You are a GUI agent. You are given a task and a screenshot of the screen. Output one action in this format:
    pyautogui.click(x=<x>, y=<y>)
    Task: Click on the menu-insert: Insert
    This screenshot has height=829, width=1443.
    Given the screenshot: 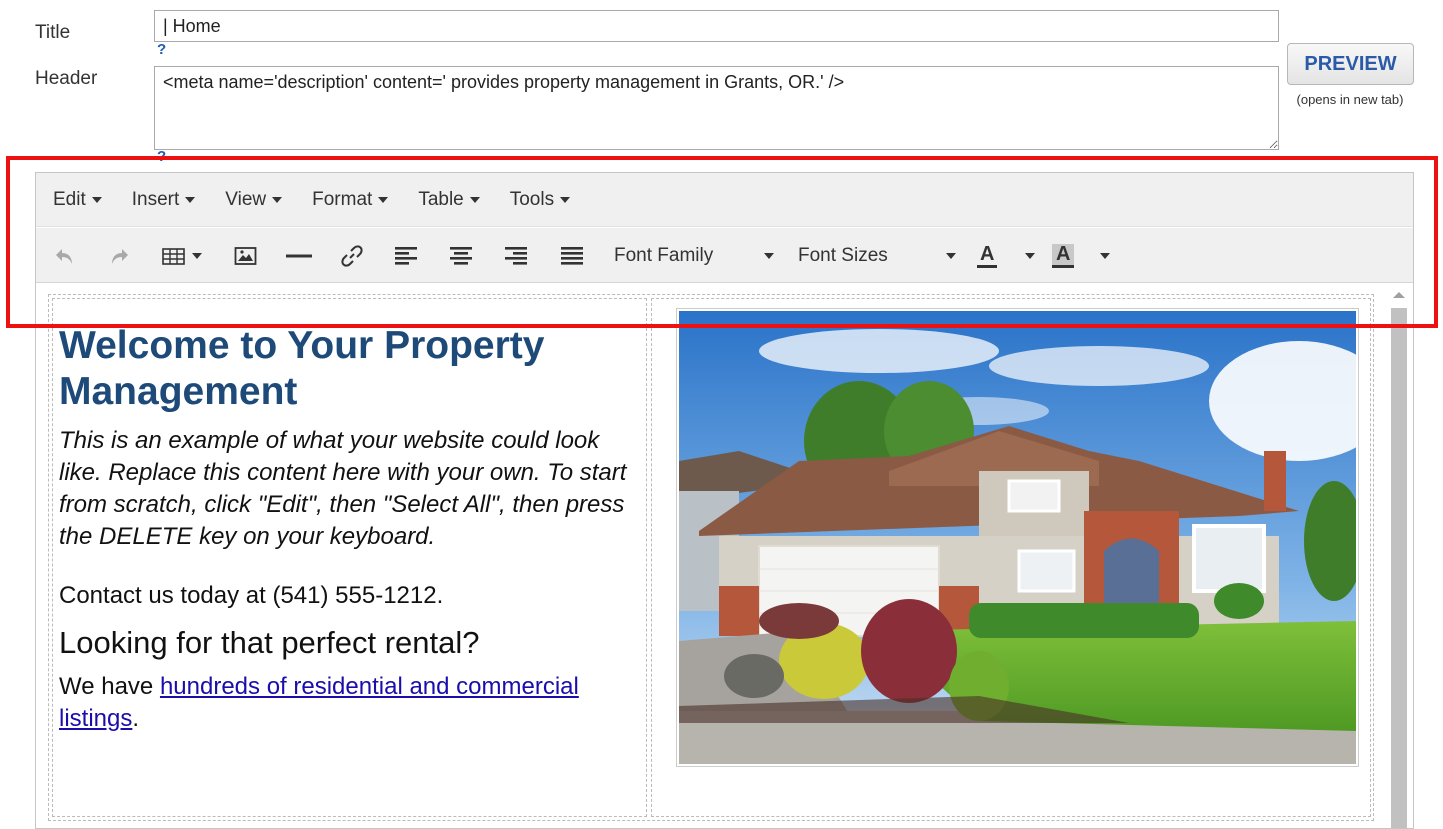 What is the action you would take?
    pyautogui.click(x=164, y=200)
    